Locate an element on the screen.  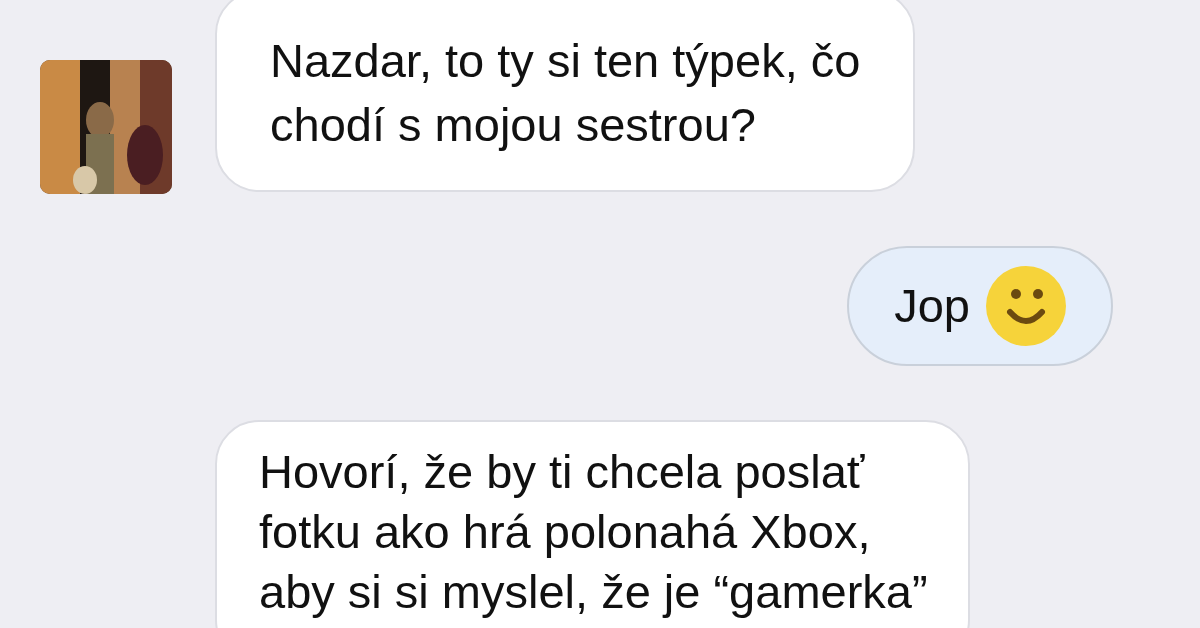
smiley-icon is located at coordinates (1026, 306).